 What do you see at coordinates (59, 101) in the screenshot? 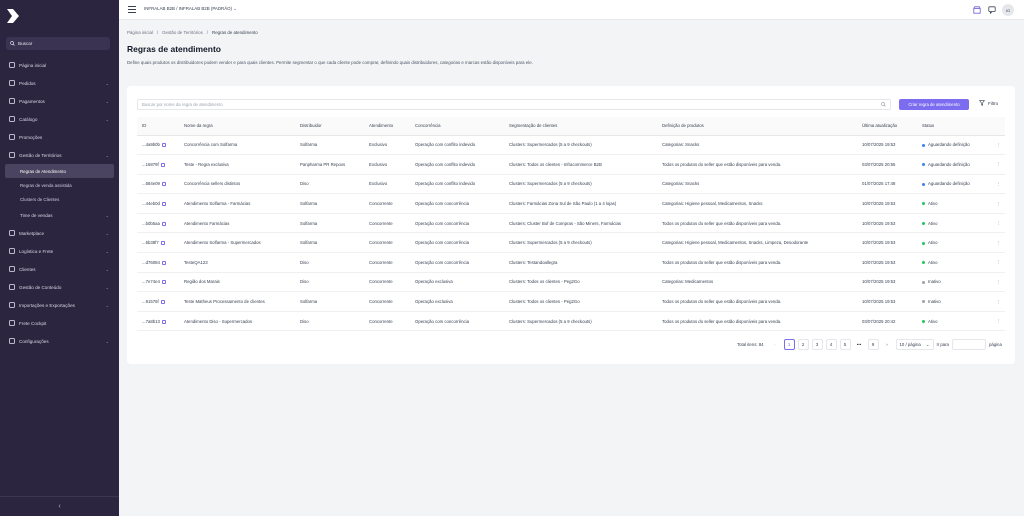
I see `sidebar-item: Pagamentos ⌄` at bounding box center [59, 101].